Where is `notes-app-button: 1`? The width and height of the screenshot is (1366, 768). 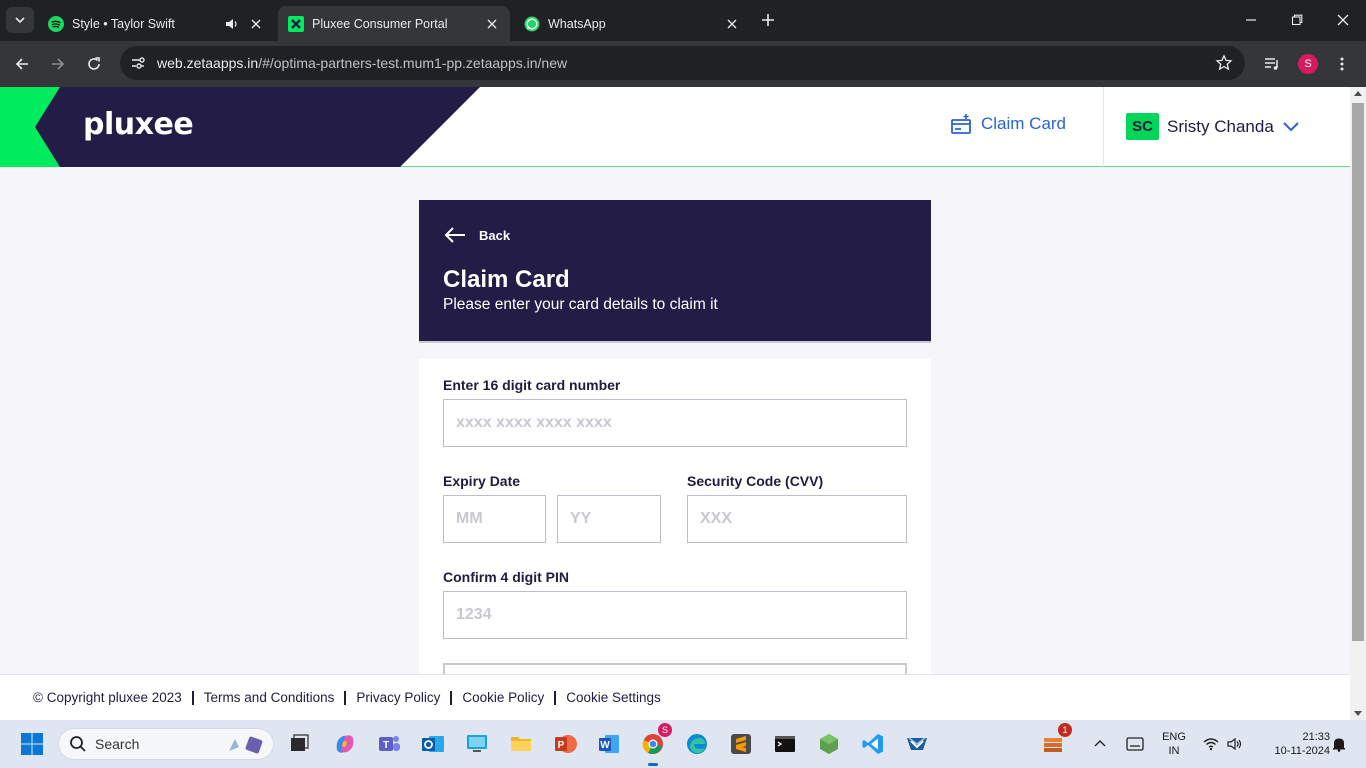
notes-app-button: 1 is located at coordinates (1054, 741).